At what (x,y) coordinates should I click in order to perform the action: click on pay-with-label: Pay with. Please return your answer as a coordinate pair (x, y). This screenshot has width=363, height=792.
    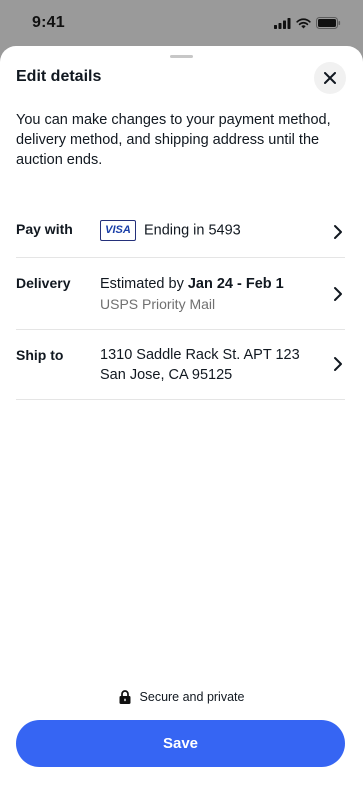
    Looking at the image, I should click on (44, 229).